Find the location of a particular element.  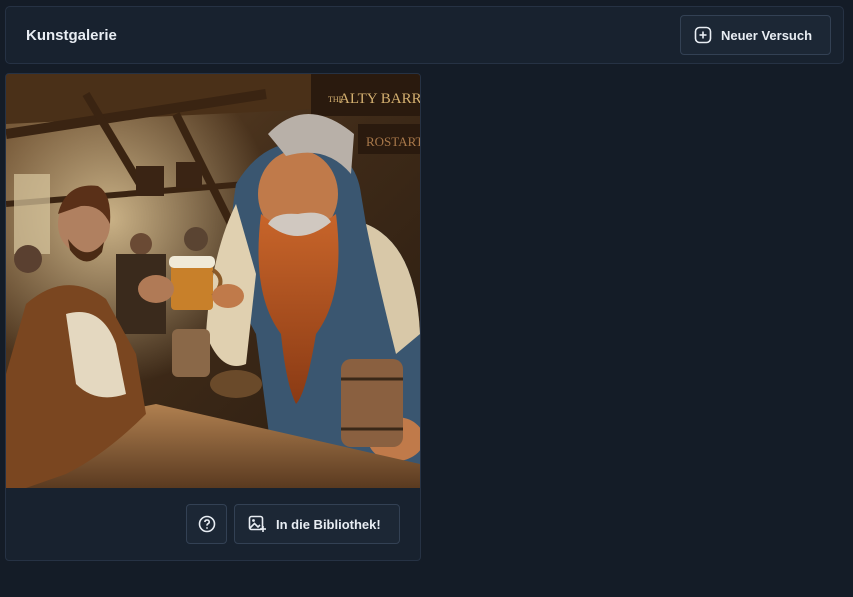

question-circle-icon is located at coordinates (207, 524).